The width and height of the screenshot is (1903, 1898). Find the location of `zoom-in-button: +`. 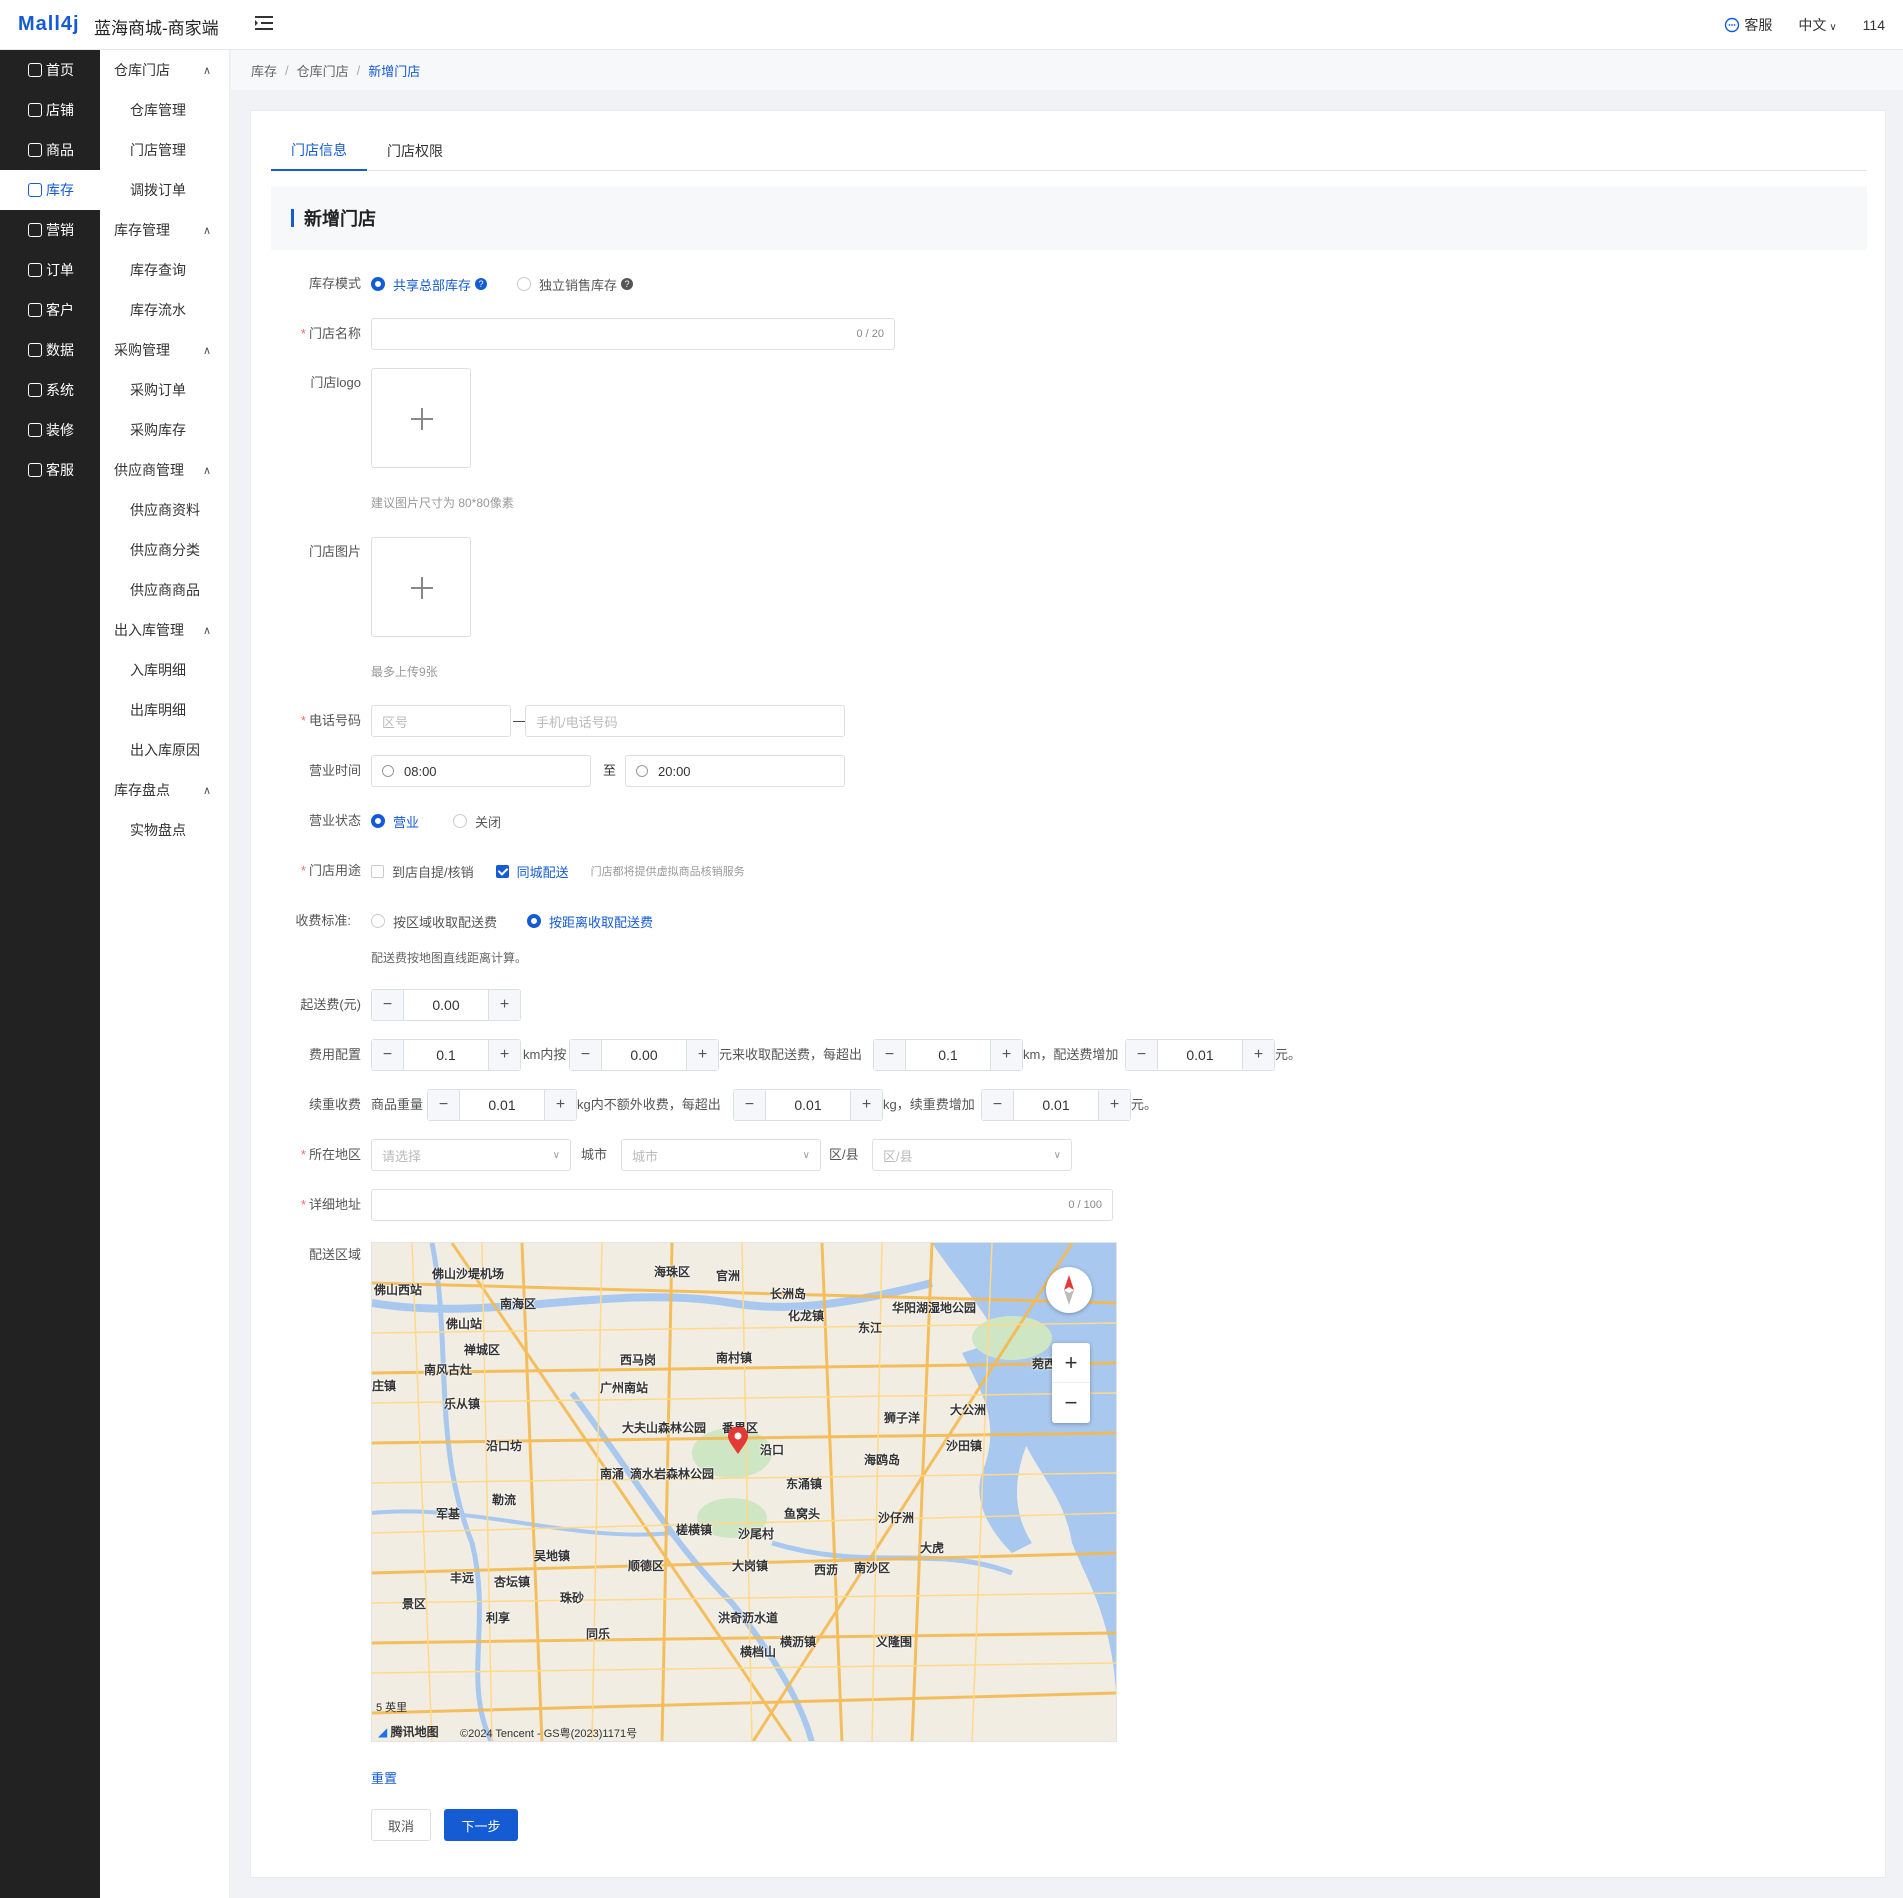

zoom-in-button: + is located at coordinates (1071, 1363).